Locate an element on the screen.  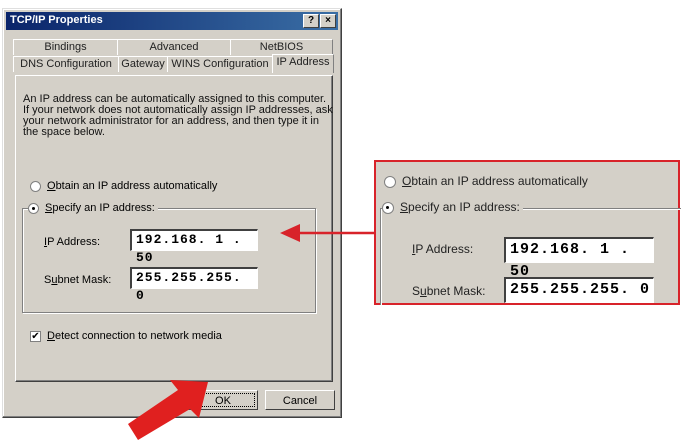
tab-ip-address: IP Address is located at coordinates (303, 63).